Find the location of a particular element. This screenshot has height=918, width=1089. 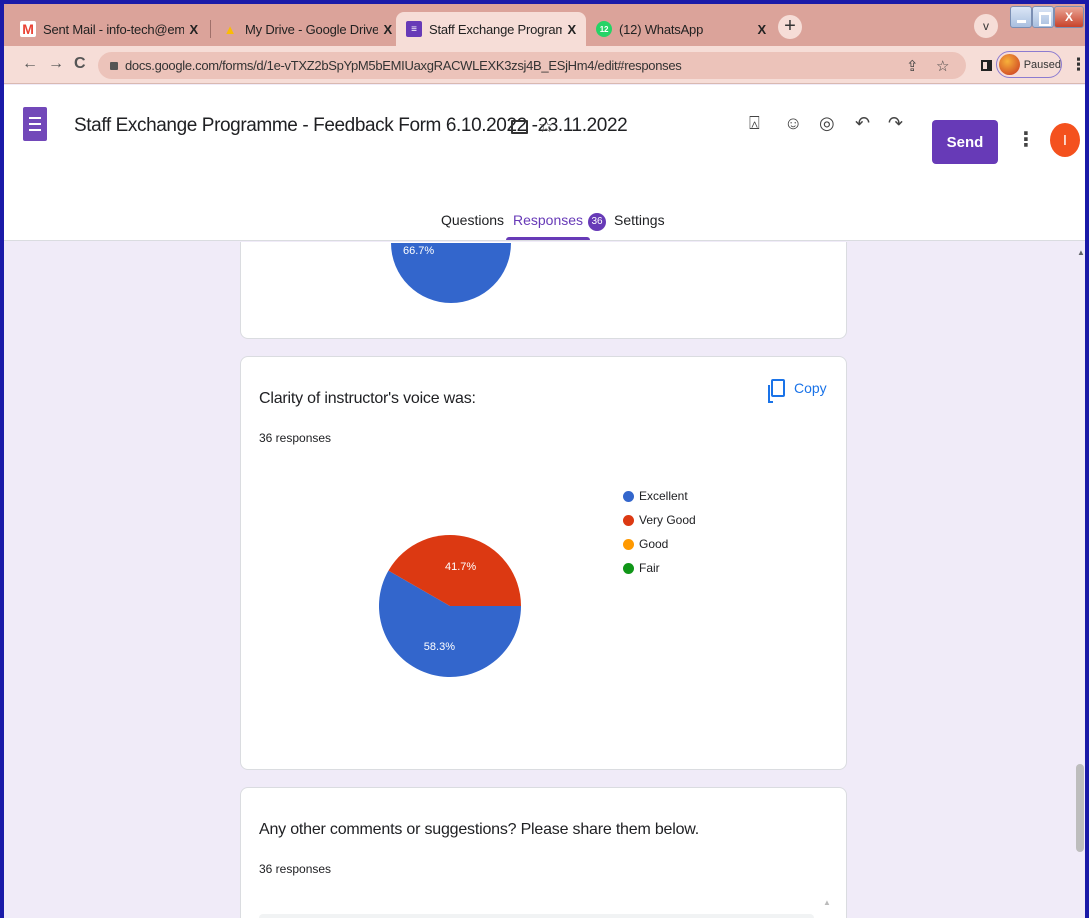

forward-arrow-icon: → is located at coordinates (56, 64).